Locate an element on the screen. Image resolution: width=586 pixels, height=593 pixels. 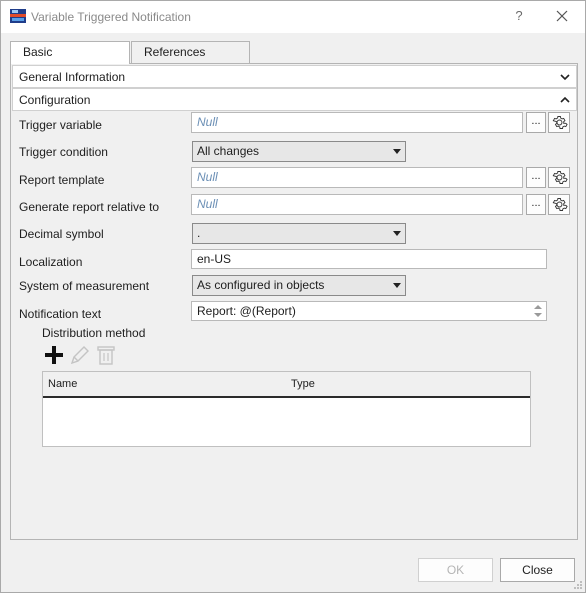
help-button: ? is located at coordinates (519, 16).